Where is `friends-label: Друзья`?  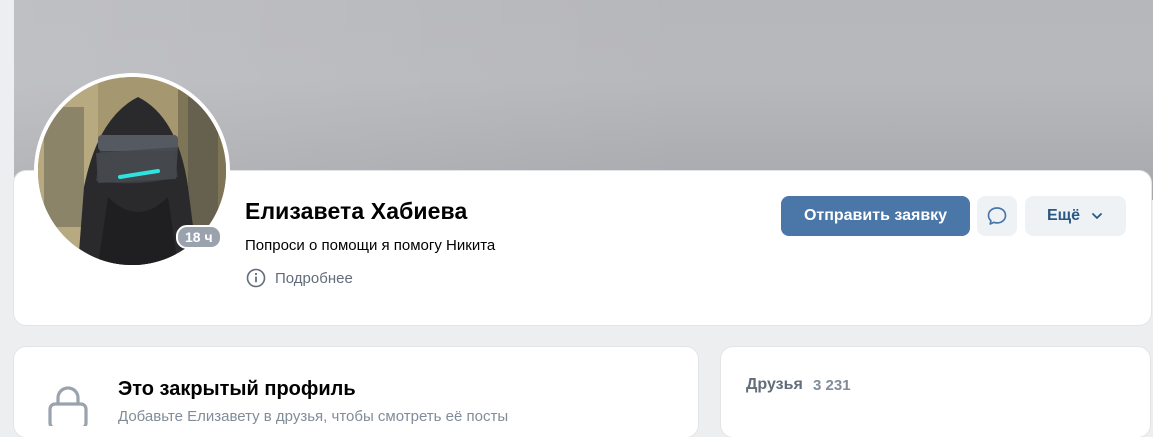
friends-label: Друзья is located at coordinates (774, 385).